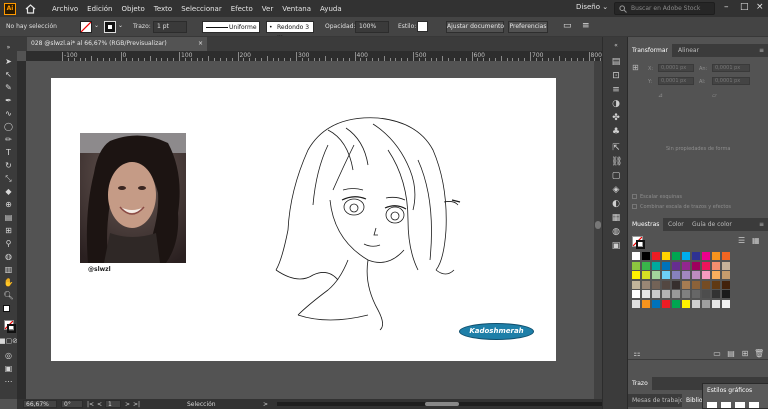 The width and height of the screenshot is (768, 409). What do you see at coordinates (756, 240) in the screenshot?
I see `grid-view-icon: ▦` at bounding box center [756, 240].